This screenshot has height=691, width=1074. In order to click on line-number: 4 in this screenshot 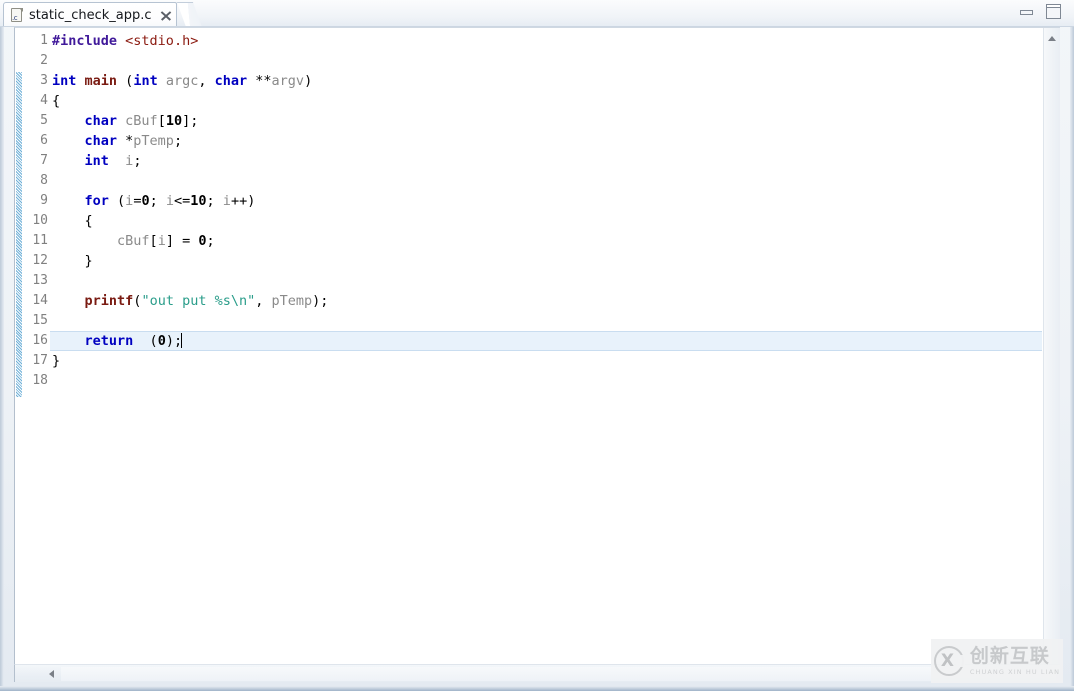, I will do `click(44, 100)`.